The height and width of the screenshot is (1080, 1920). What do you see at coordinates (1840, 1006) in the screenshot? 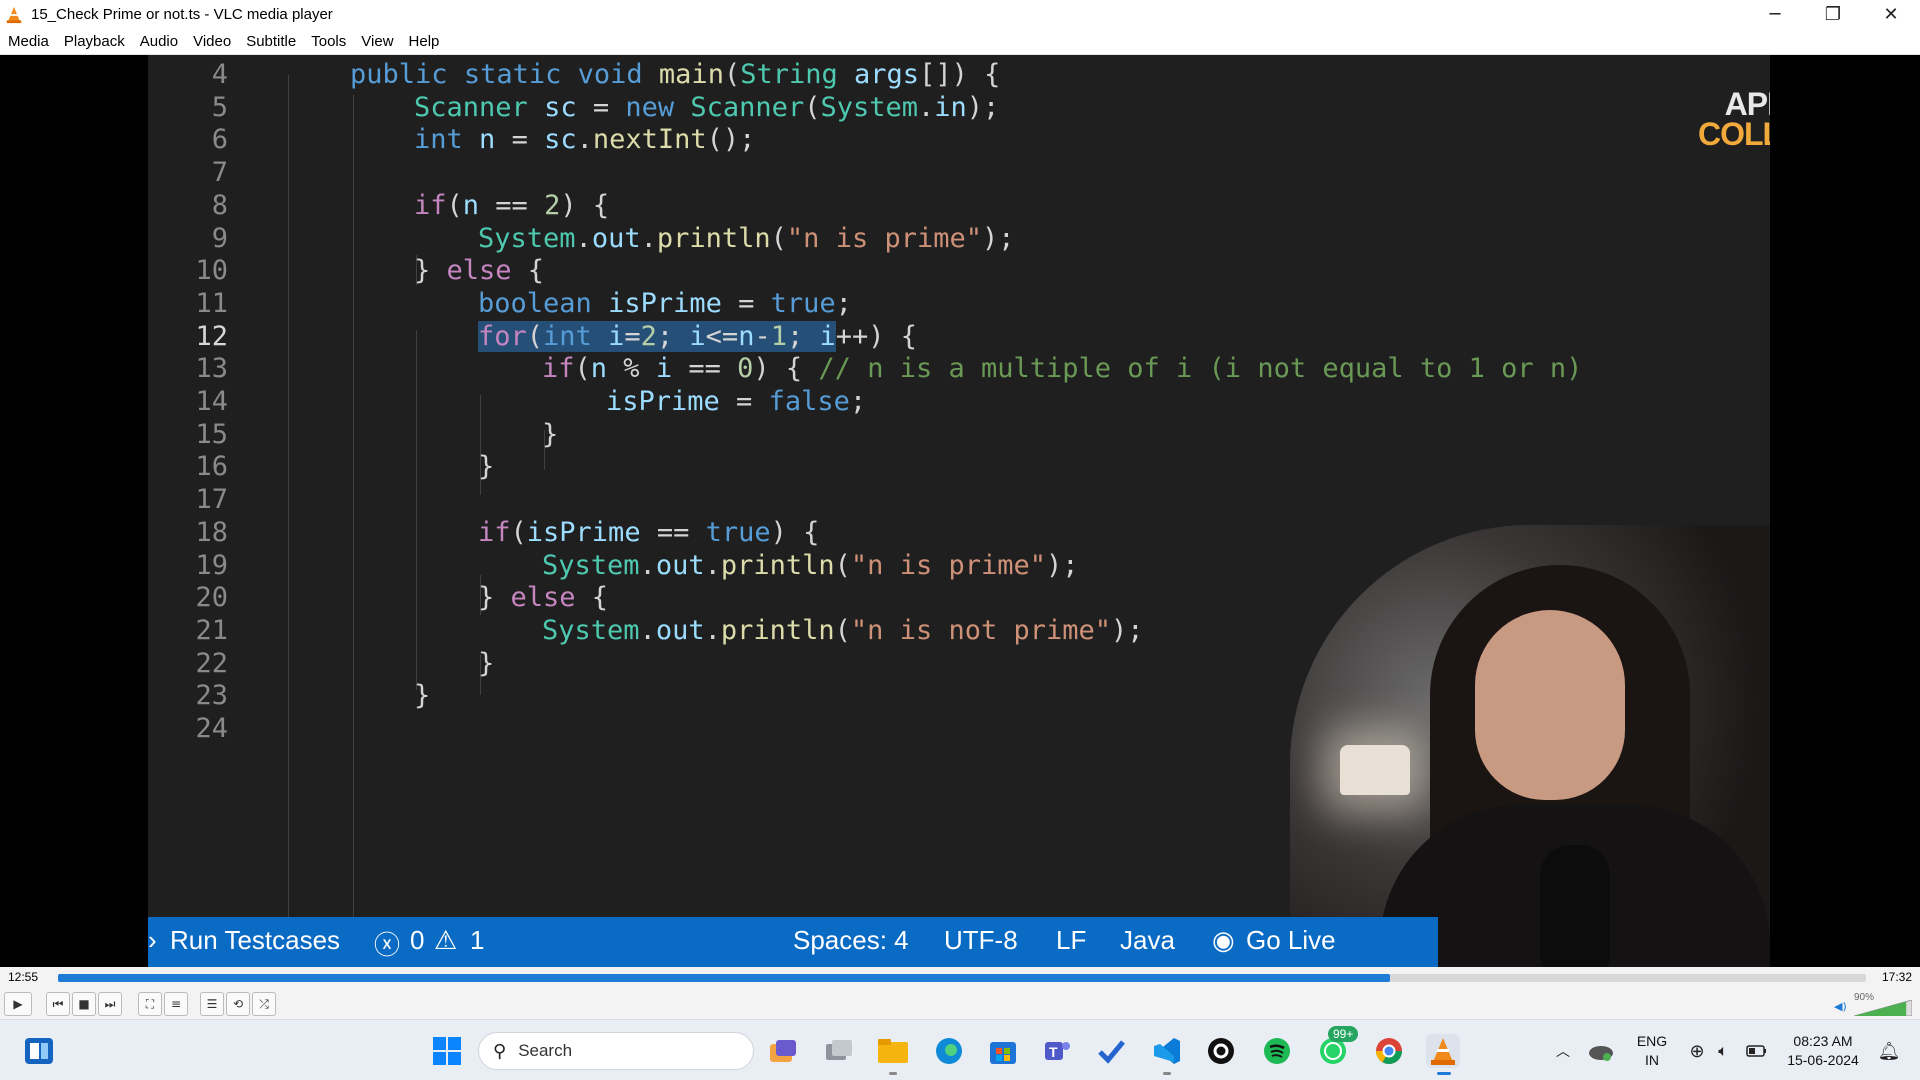
I see `speaker-icon: ◀)` at bounding box center [1840, 1006].